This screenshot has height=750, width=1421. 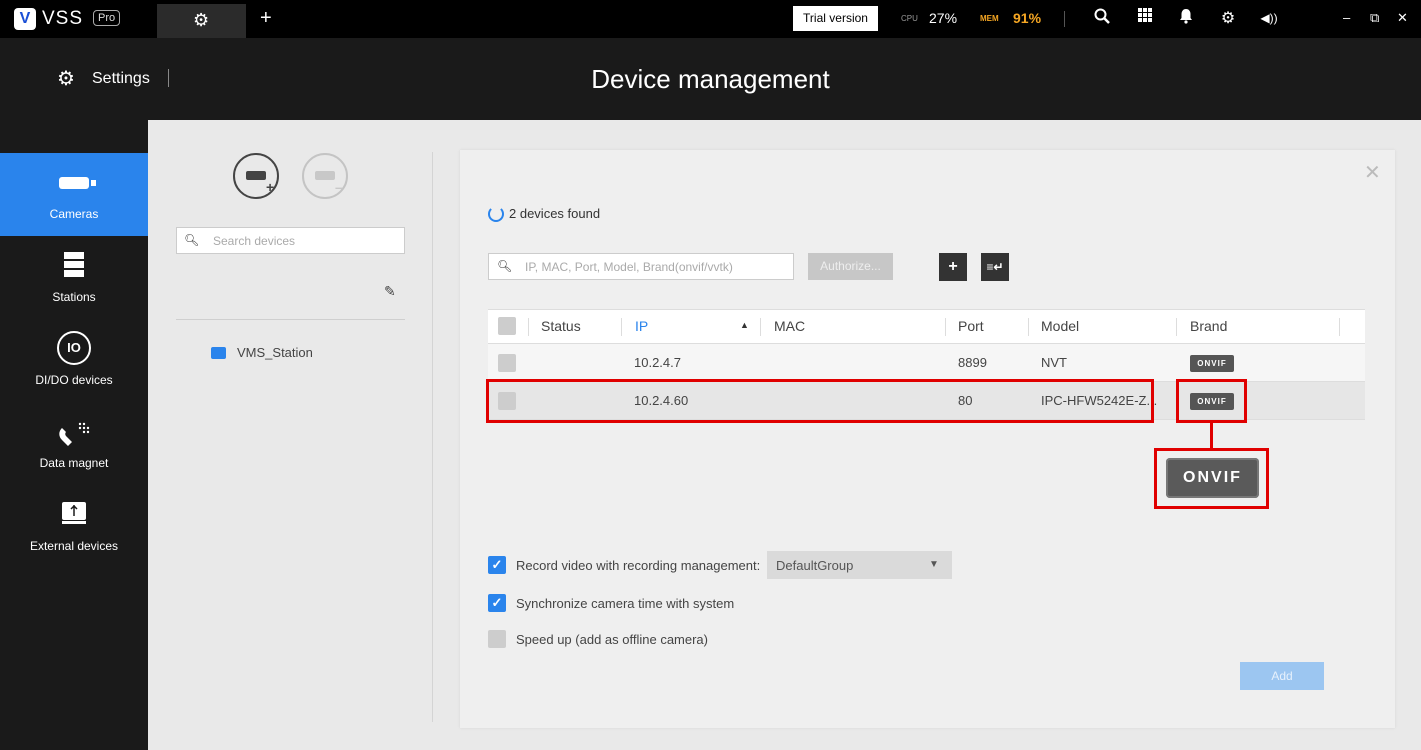 What do you see at coordinates (625, 603) in the screenshot?
I see `sync-time-label: Synchronize camera time with system` at bounding box center [625, 603].